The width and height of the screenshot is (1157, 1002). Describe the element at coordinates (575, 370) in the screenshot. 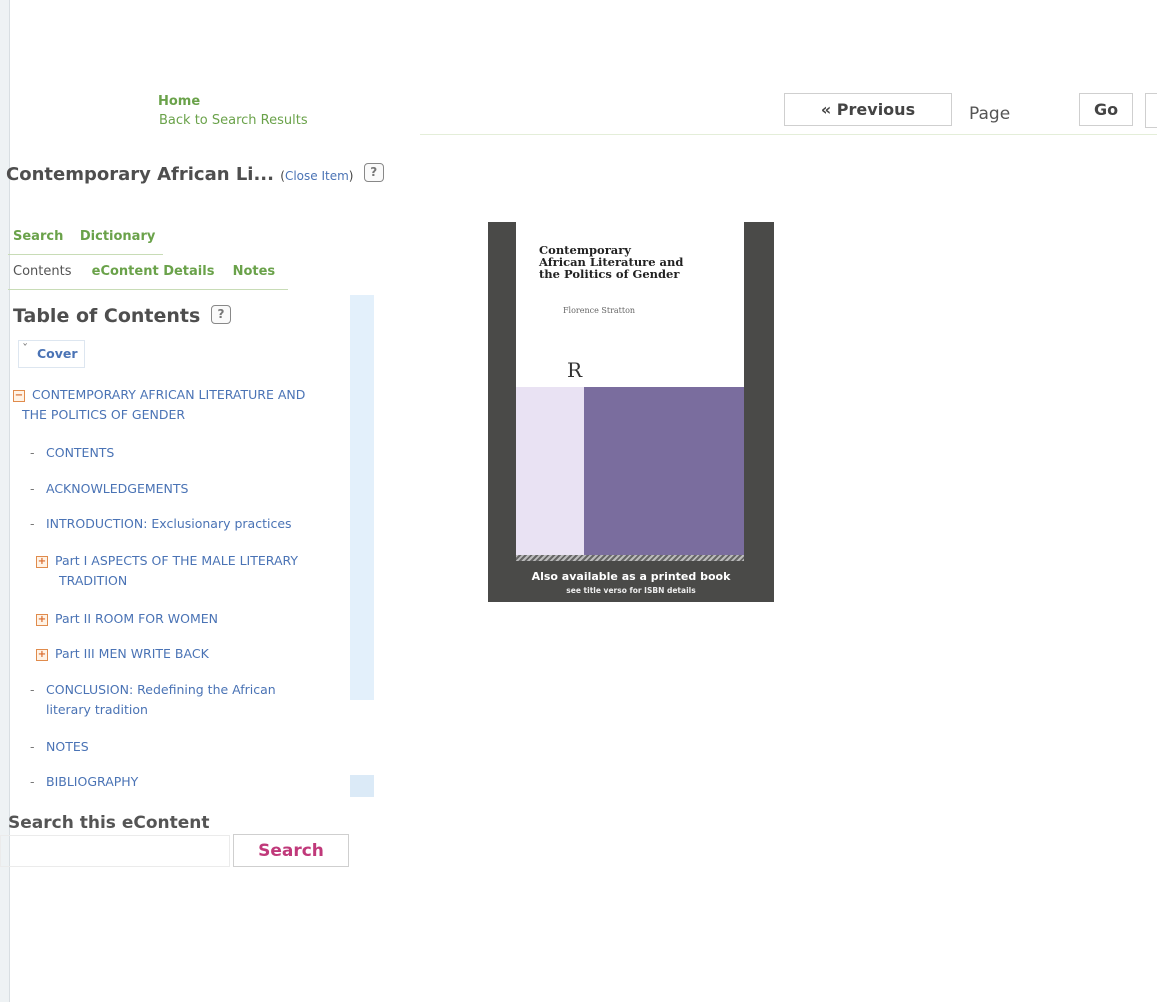

I see `publisher-logo: R` at that location.